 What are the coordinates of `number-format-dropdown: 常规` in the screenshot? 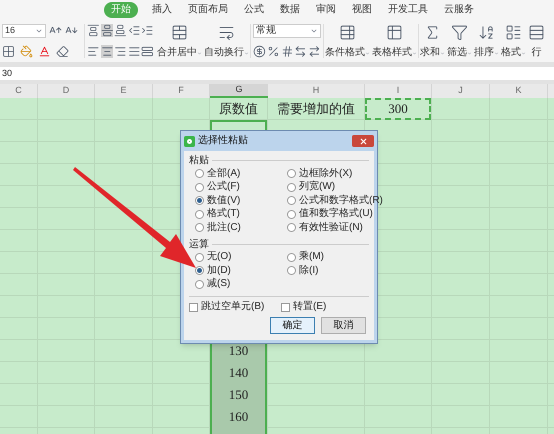 It's located at (287, 31).